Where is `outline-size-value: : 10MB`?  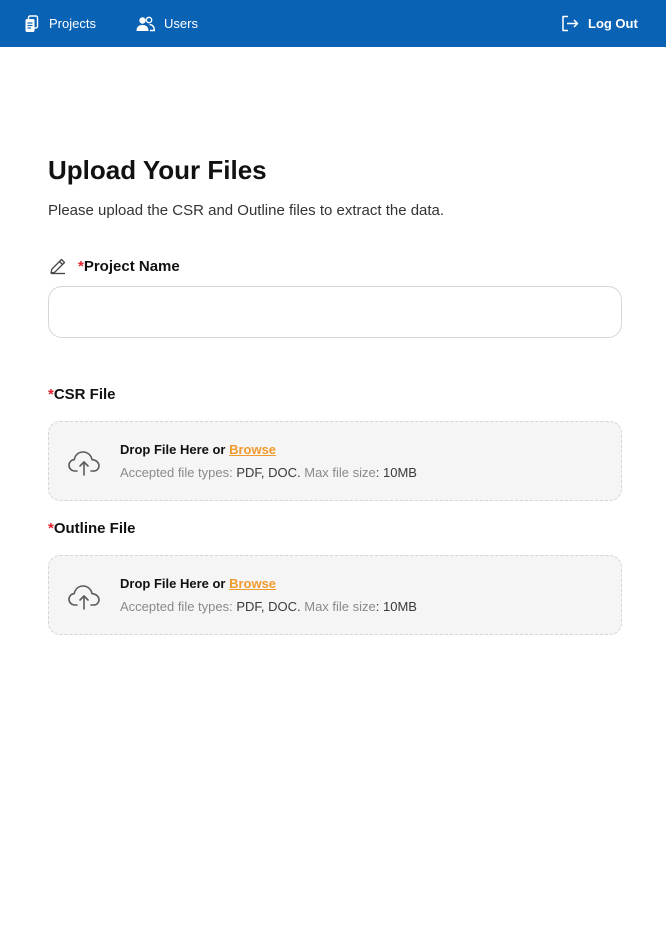
outline-size-value: : 10MB is located at coordinates (396, 606).